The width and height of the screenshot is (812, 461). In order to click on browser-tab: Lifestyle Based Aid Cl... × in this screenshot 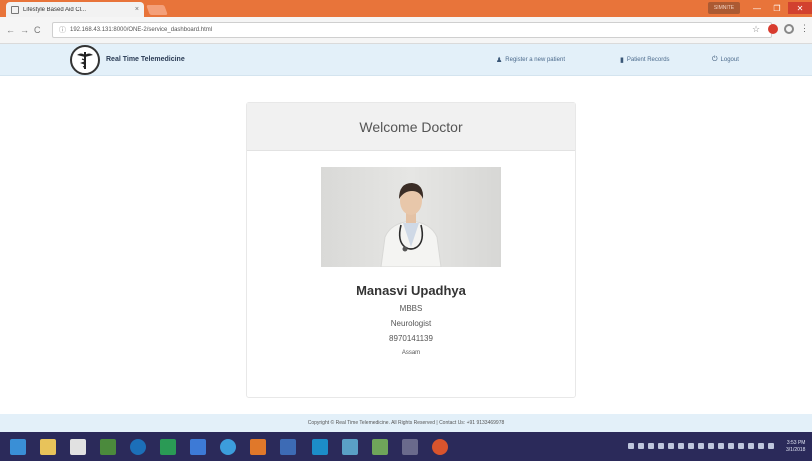, I will do `click(75, 9)`.